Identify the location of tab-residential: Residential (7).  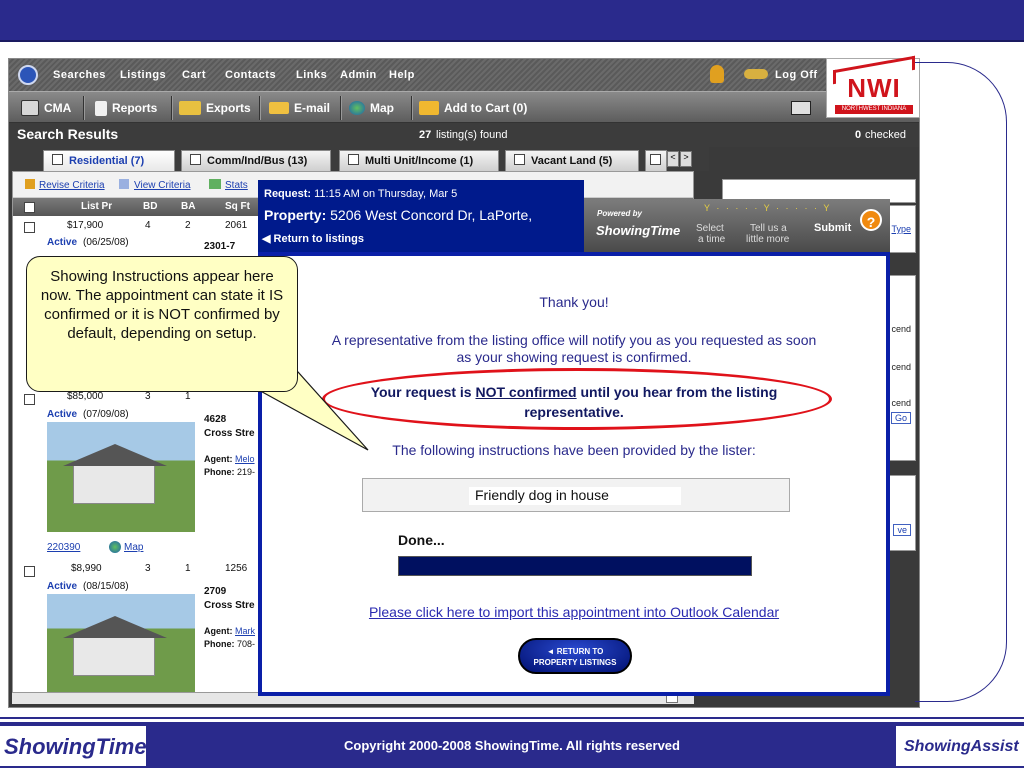
(109, 160).